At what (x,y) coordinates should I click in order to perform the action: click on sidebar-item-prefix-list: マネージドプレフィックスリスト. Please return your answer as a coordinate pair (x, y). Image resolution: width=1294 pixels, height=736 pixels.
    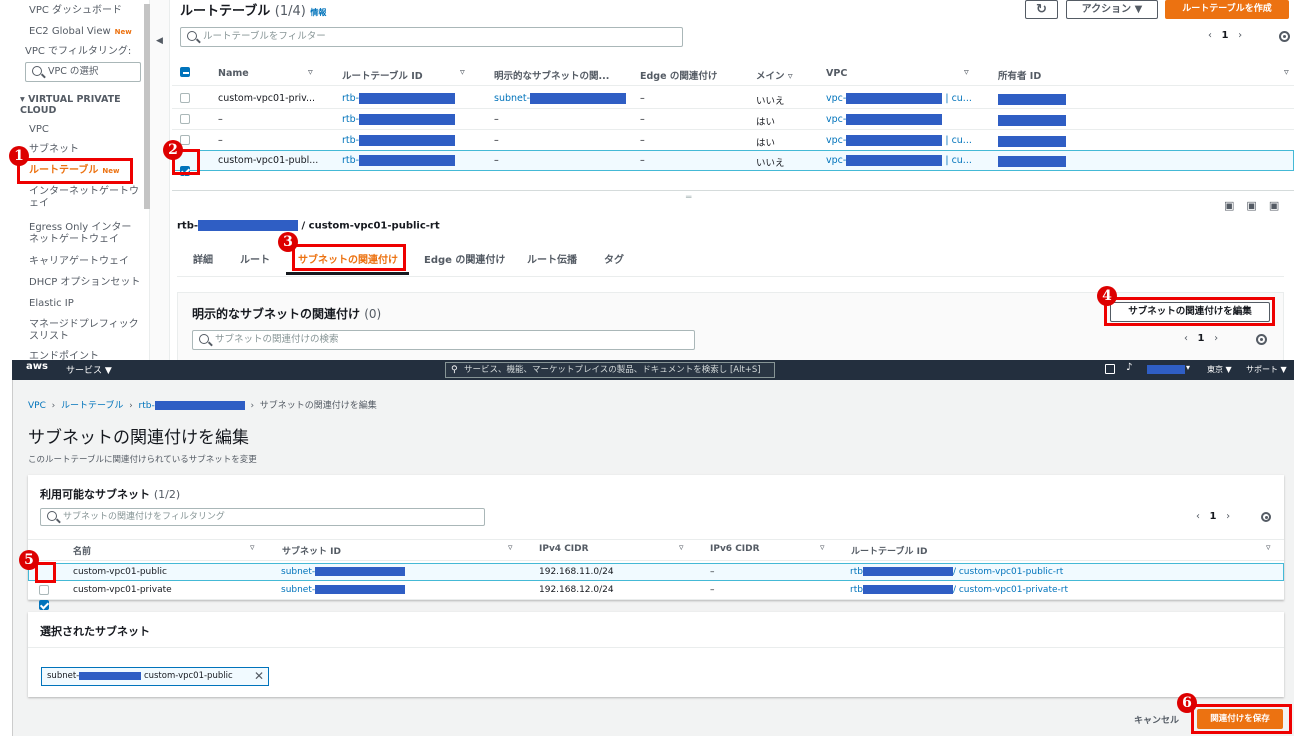
    Looking at the image, I should click on (85, 331).